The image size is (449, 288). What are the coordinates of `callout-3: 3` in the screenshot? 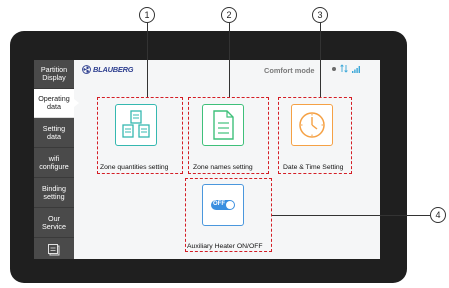 It's located at (320, 15).